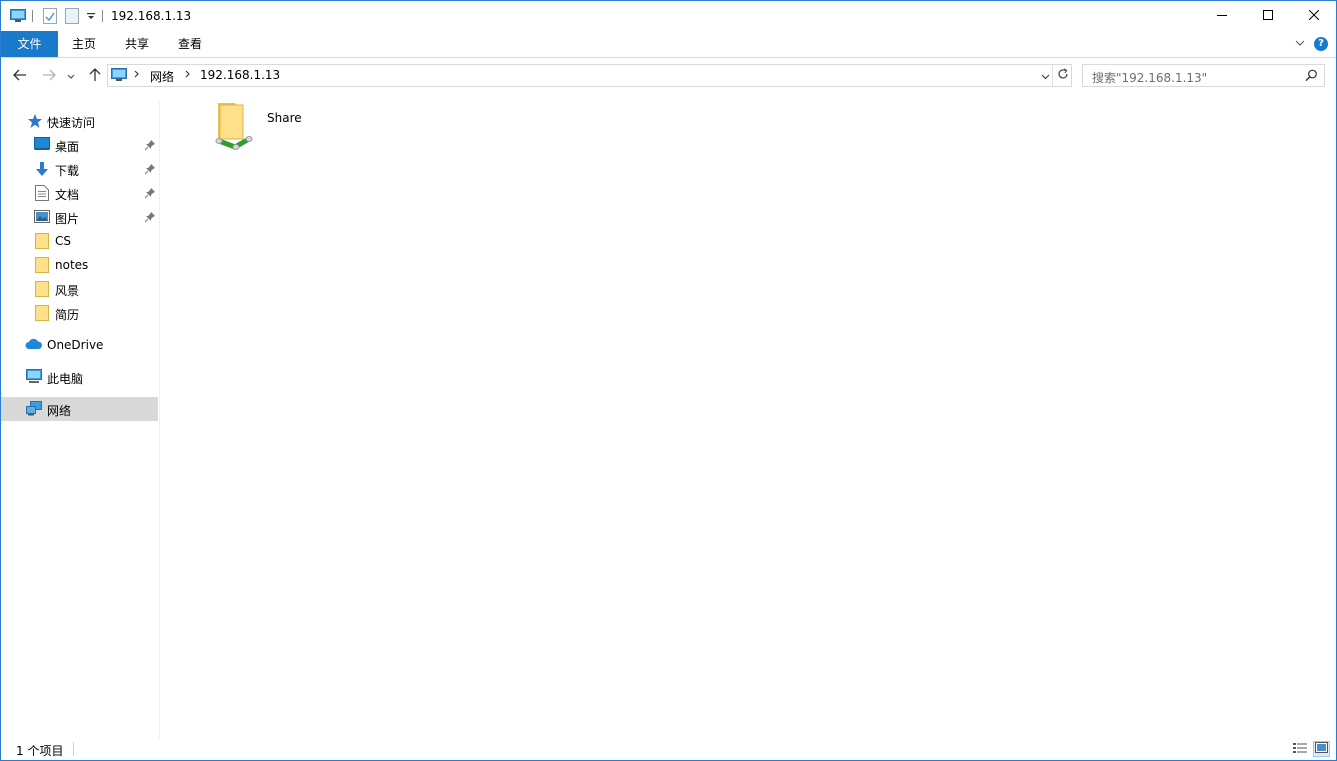 The image size is (1337, 761). What do you see at coordinates (668, 749) in the screenshot?
I see `status-bar: 1 个项目` at bounding box center [668, 749].